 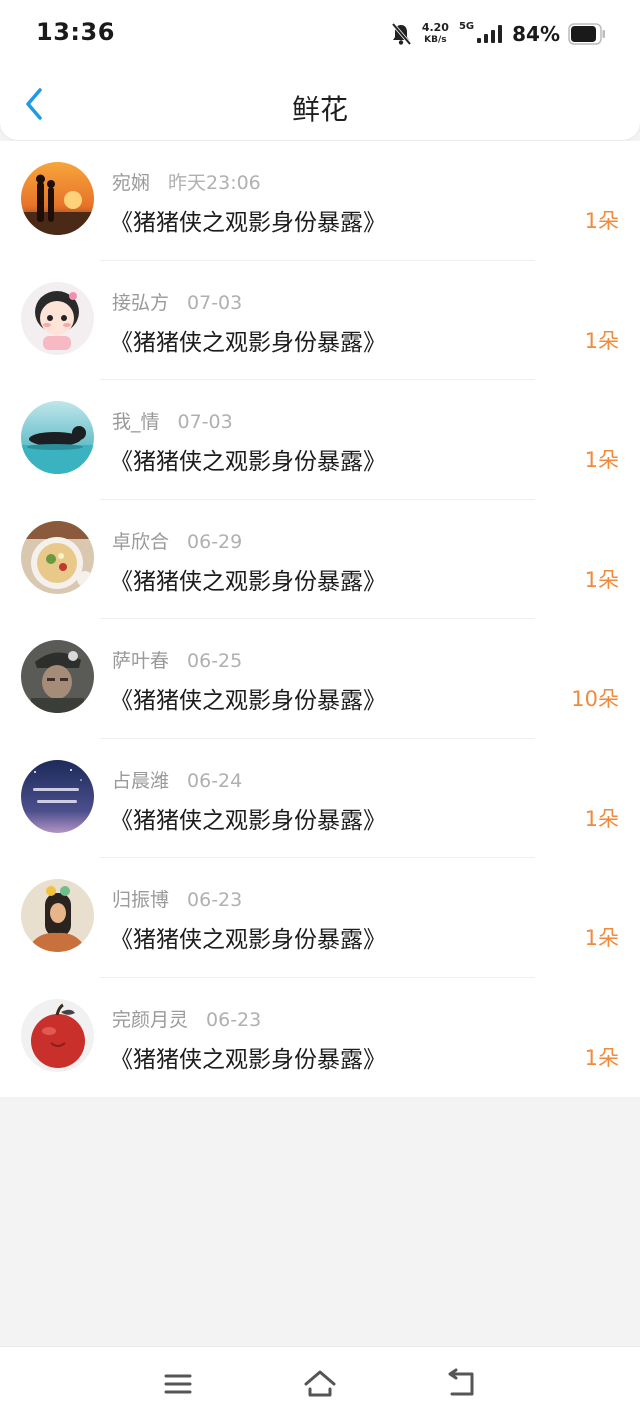 I want to click on item-meta: 卓欣合 06-29, so click(x=177, y=540).